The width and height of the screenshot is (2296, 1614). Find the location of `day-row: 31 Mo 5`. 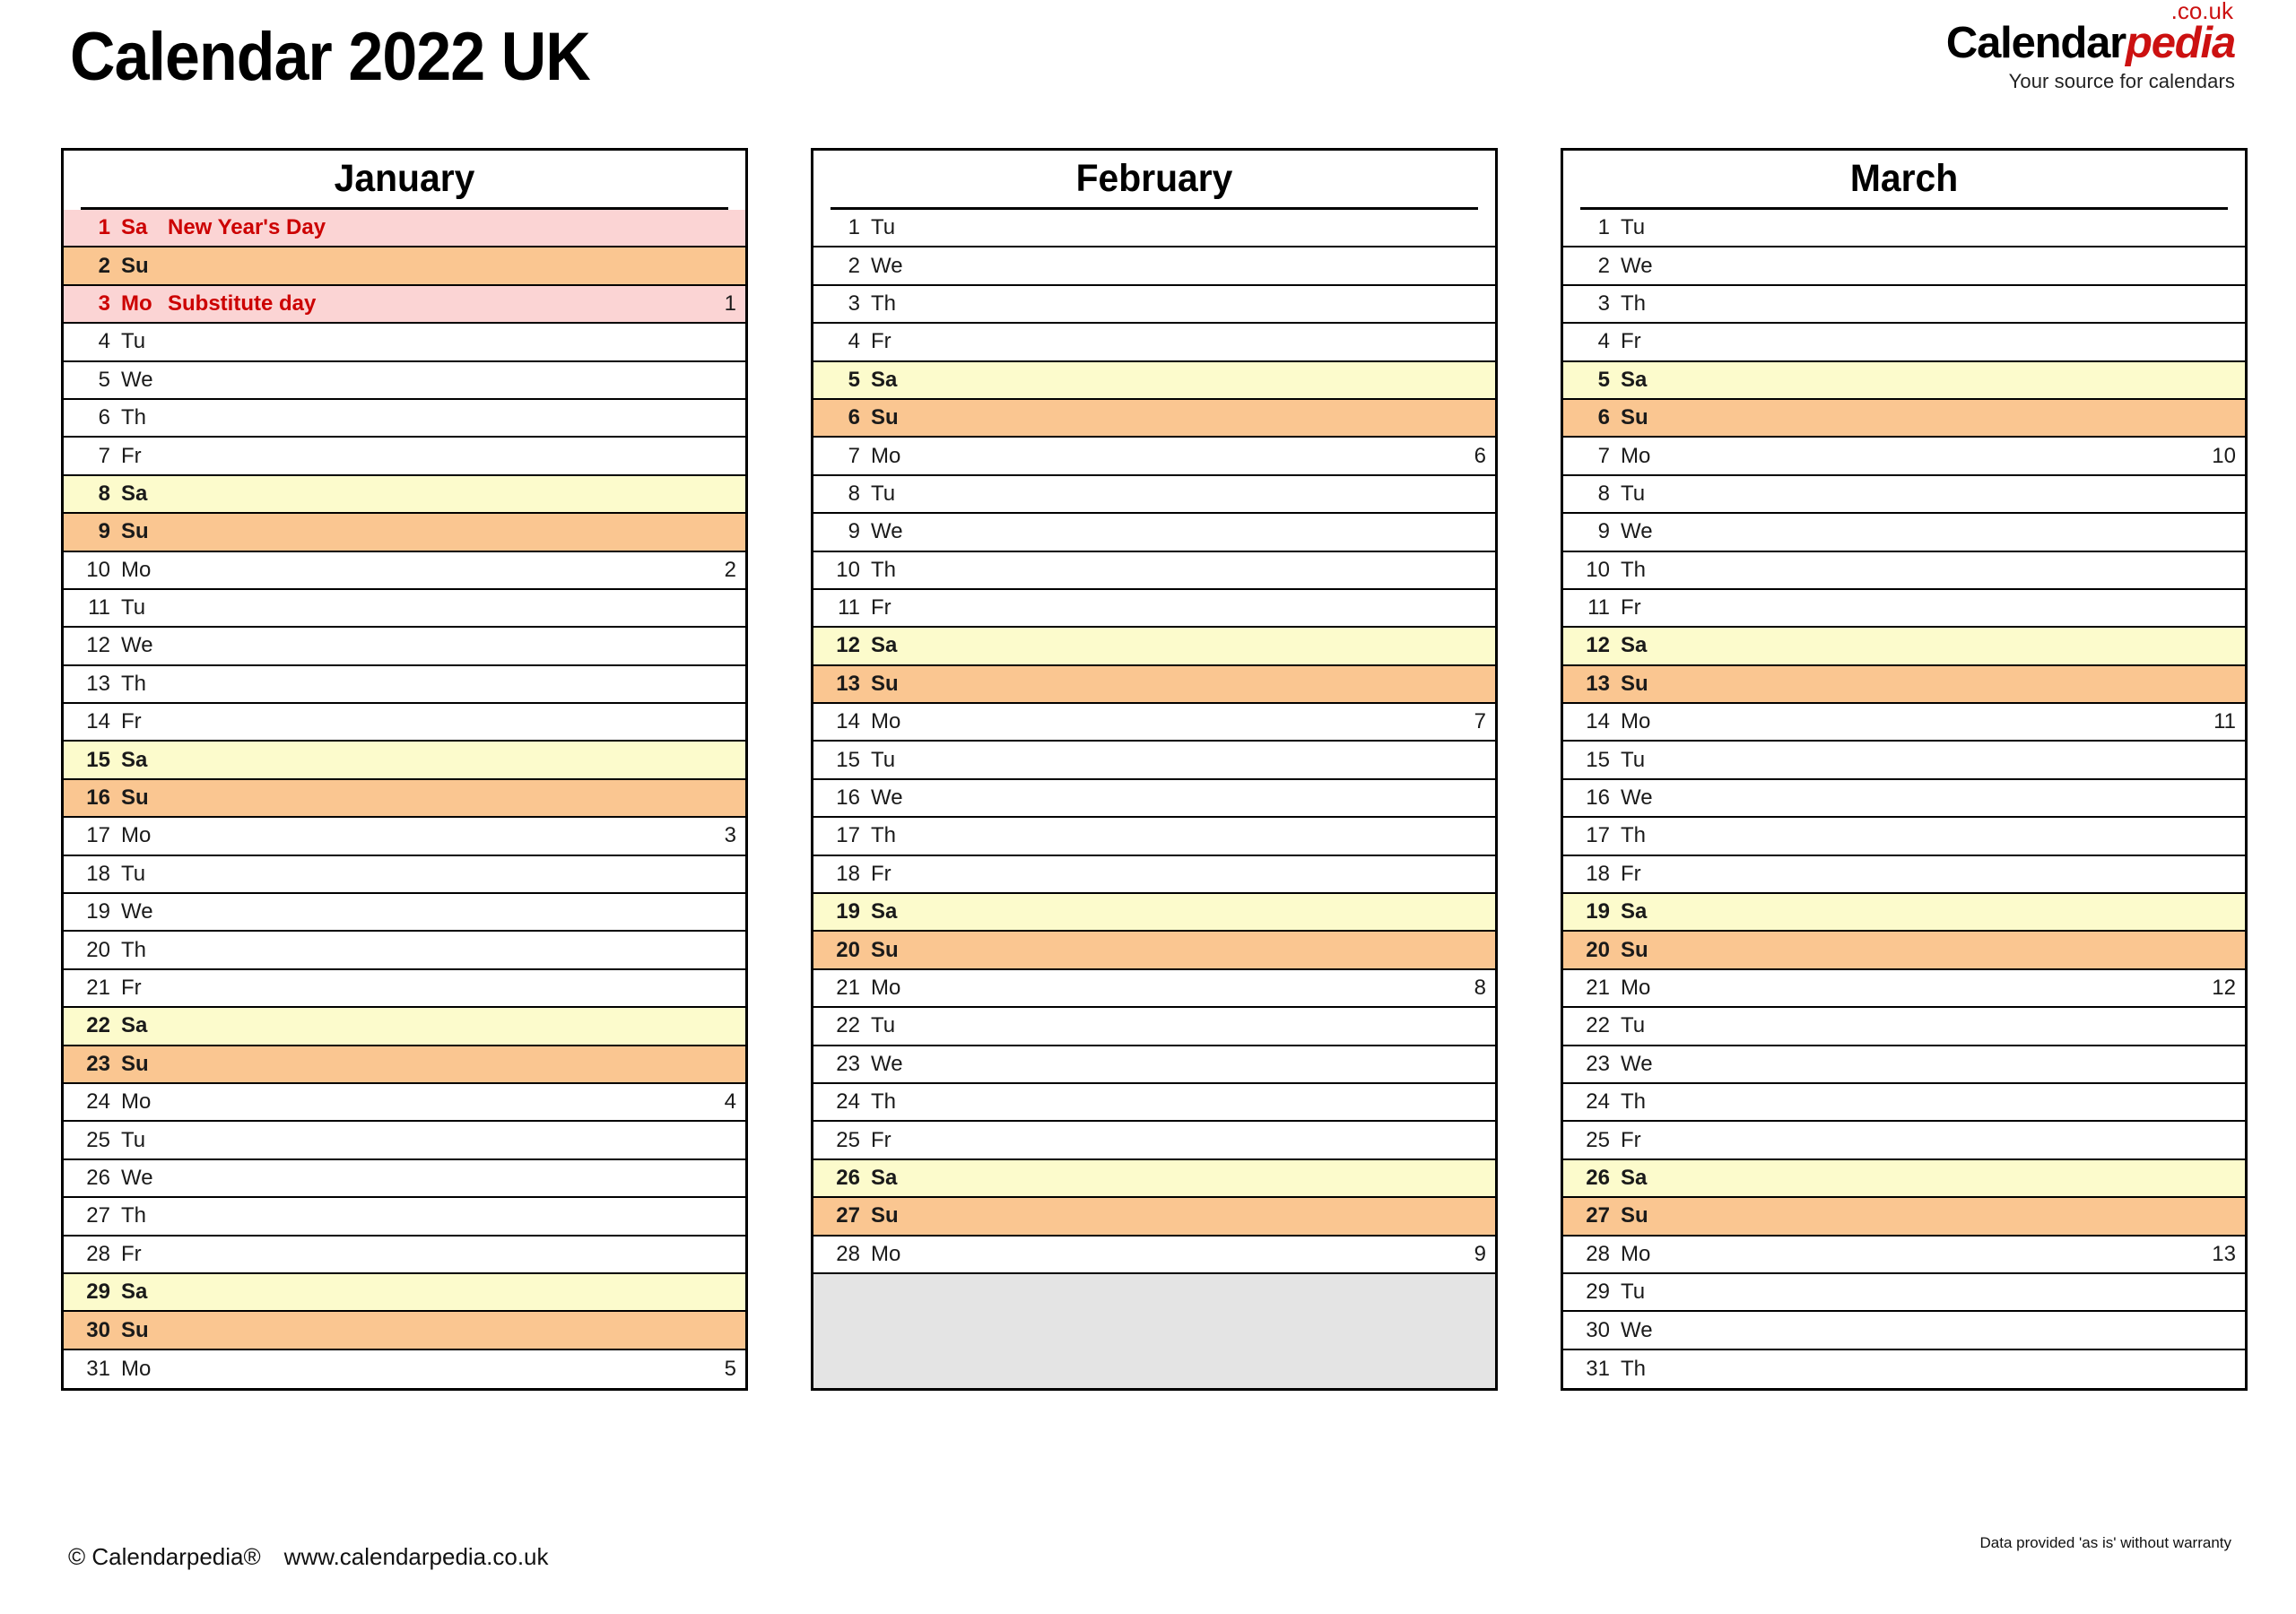

day-row: 31 Mo 5 is located at coordinates (404, 1369).